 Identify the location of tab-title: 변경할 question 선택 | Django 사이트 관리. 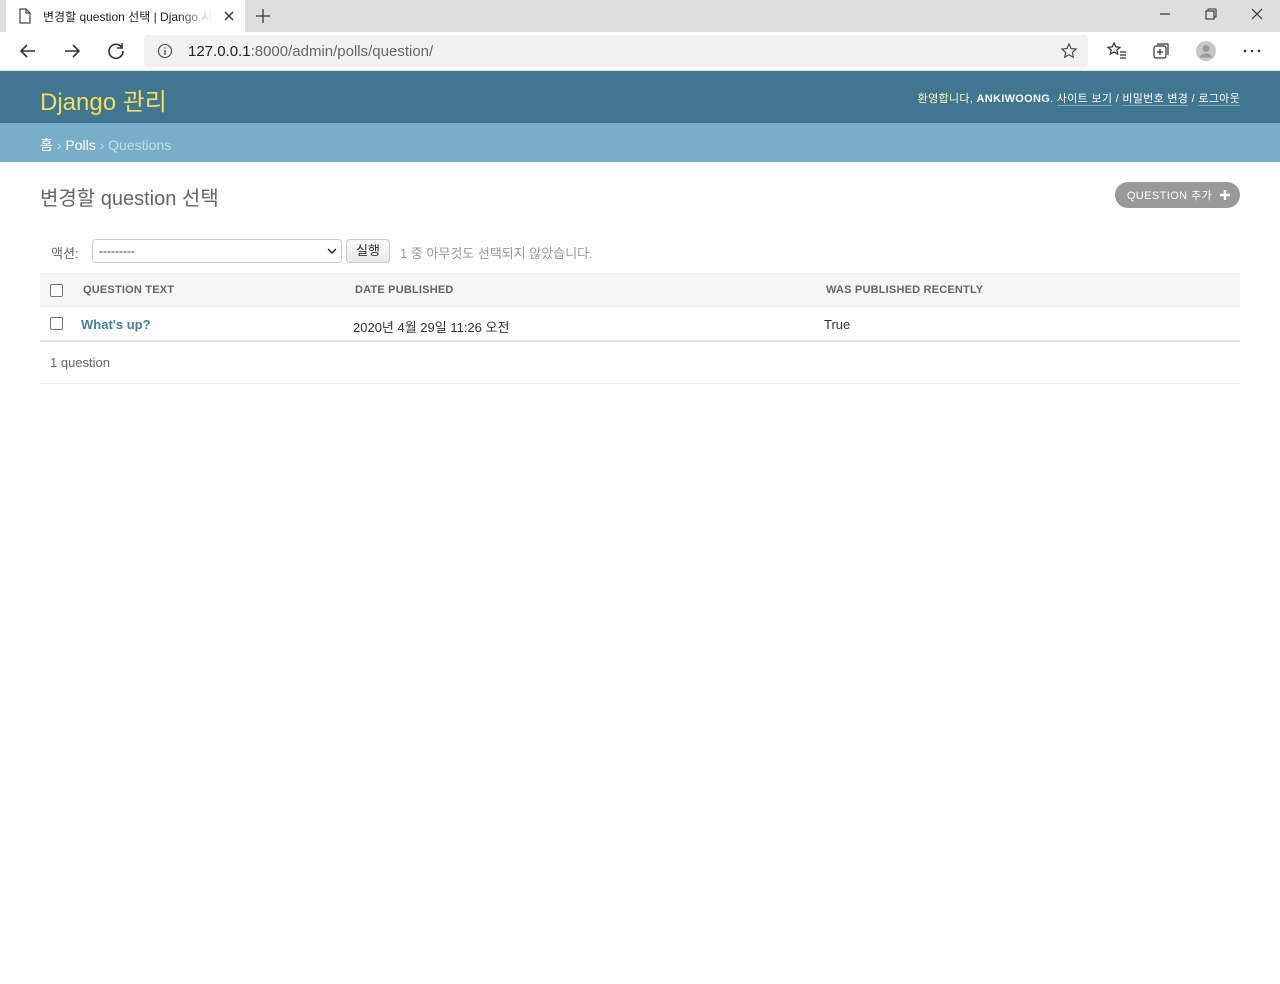
(128, 16).